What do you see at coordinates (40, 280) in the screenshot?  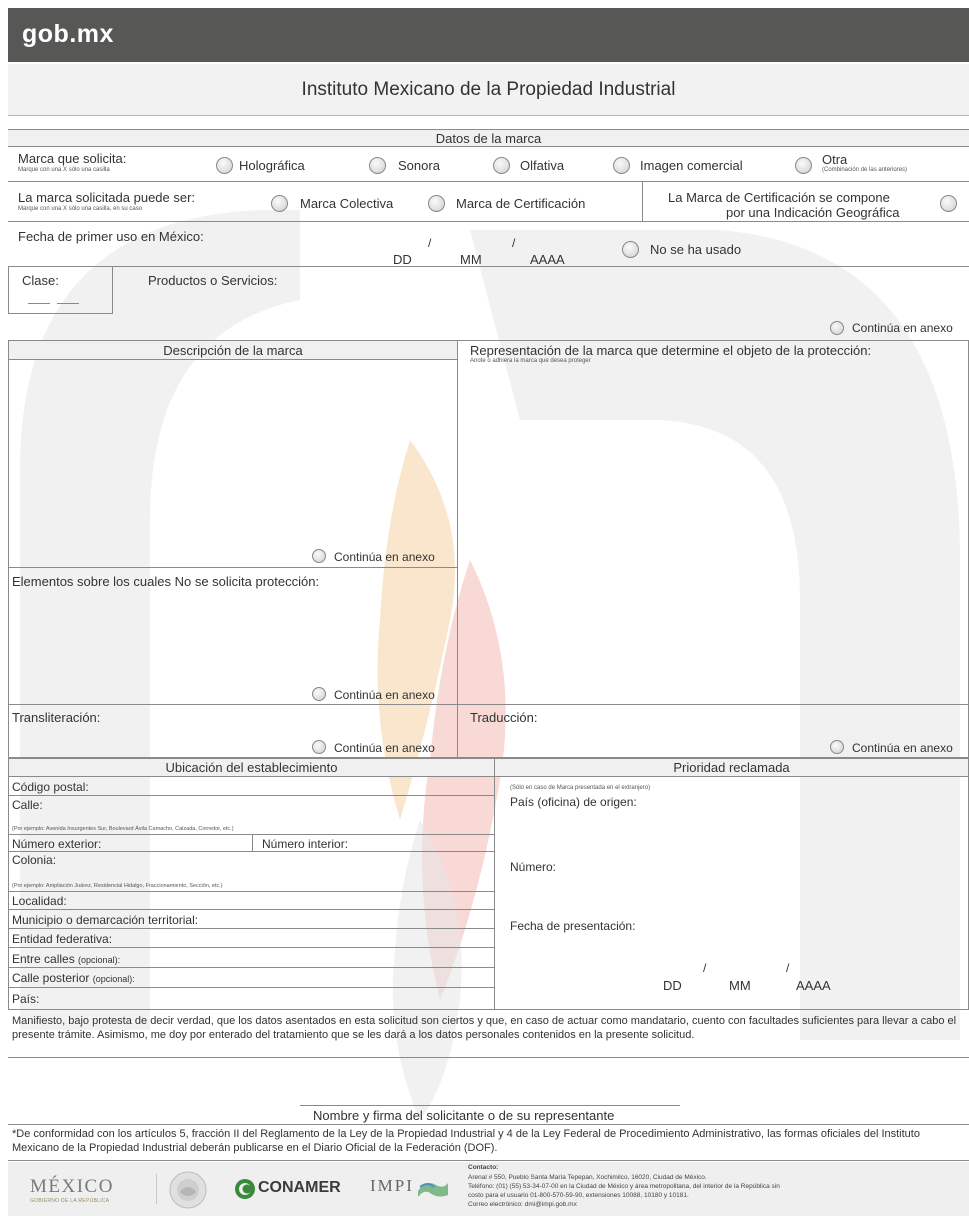 I see `clase-label: Clase:` at bounding box center [40, 280].